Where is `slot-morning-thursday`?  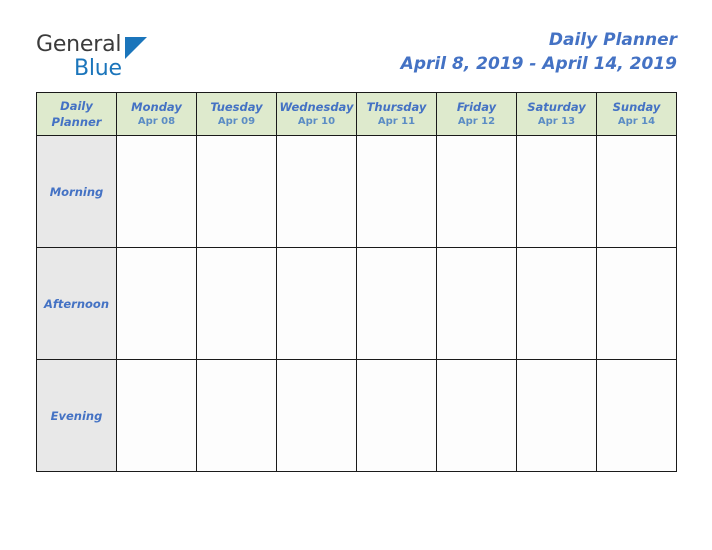 slot-morning-thursday is located at coordinates (396, 191).